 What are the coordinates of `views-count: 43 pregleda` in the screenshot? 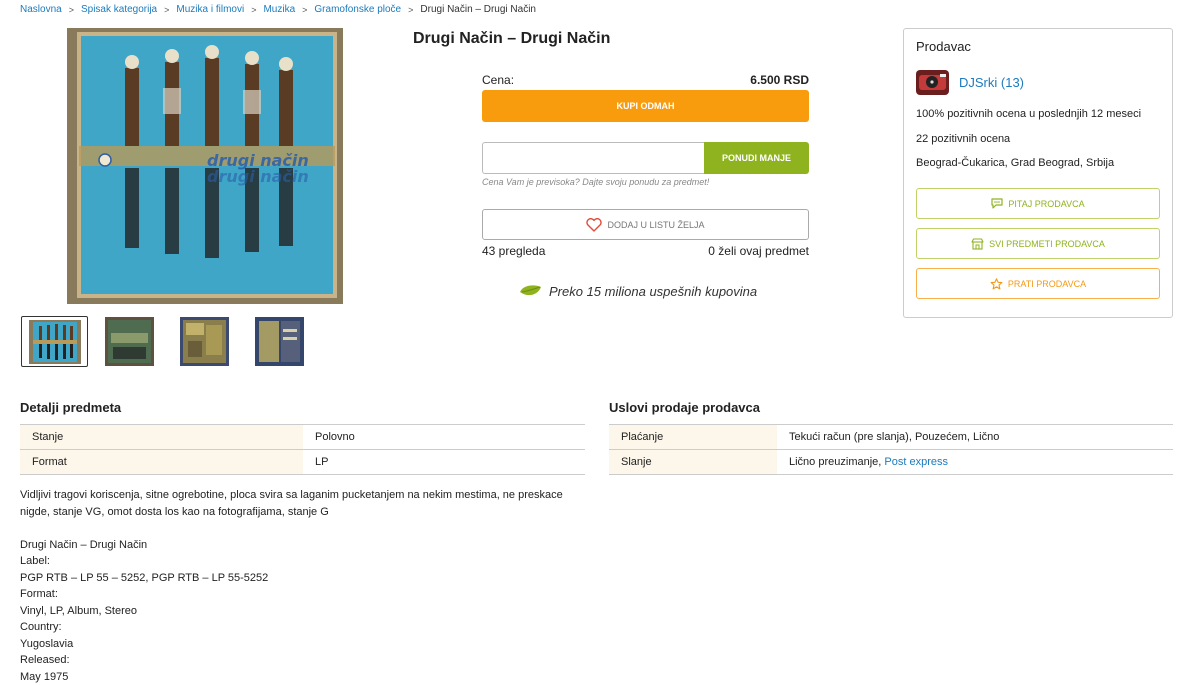 It's located at (514, 251).